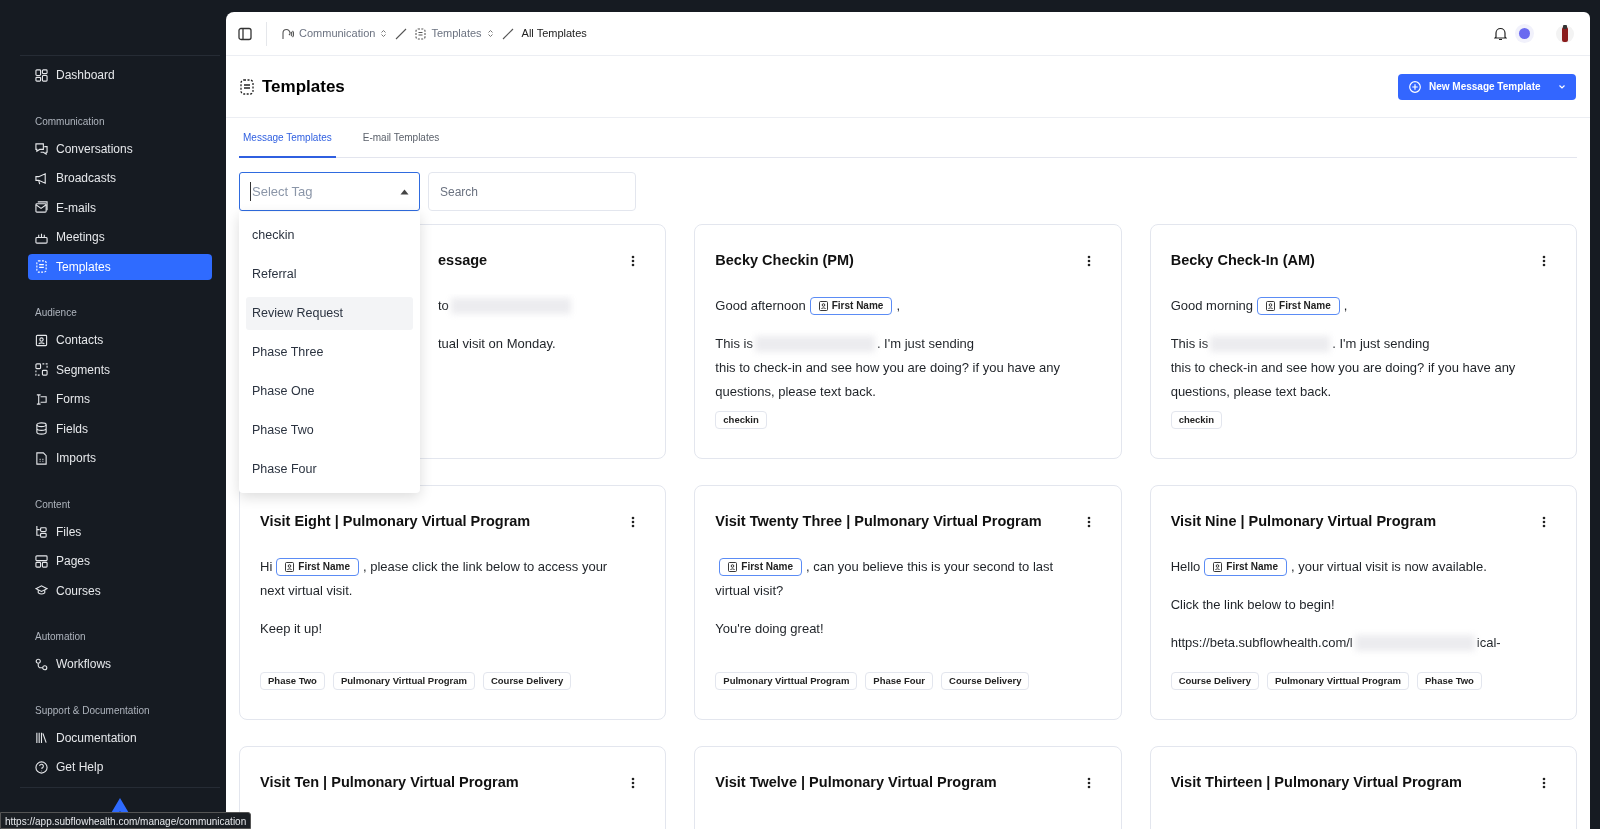 Image resolution: width=1600 pixels, height=829 pixels. What do you see at coordinates (329, 274) in the screenshot?
I see `dropdown-option: Referral` at bounding box center [329, 274].